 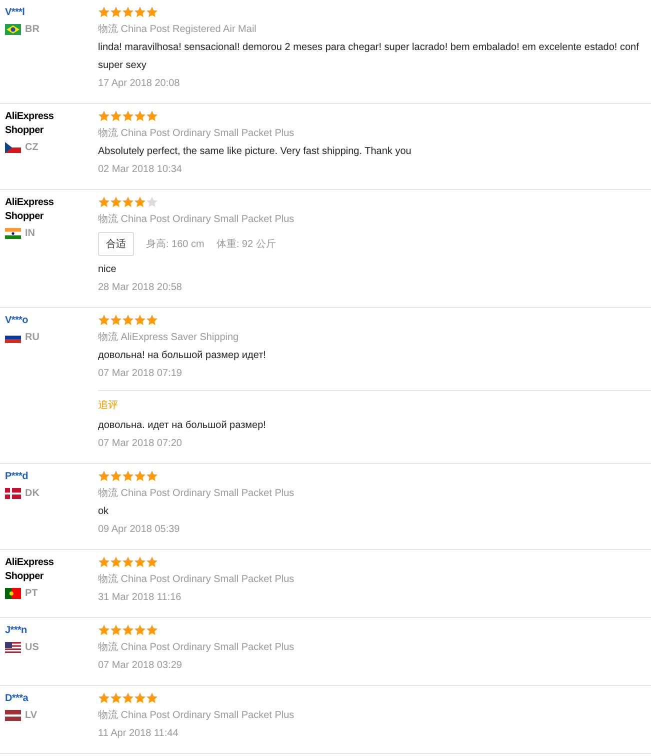 What do you see at coordinates (246, 244) in the screenshot?
I see `weight-info: 体重: 92 公斤` at bounding box center [246, 244].